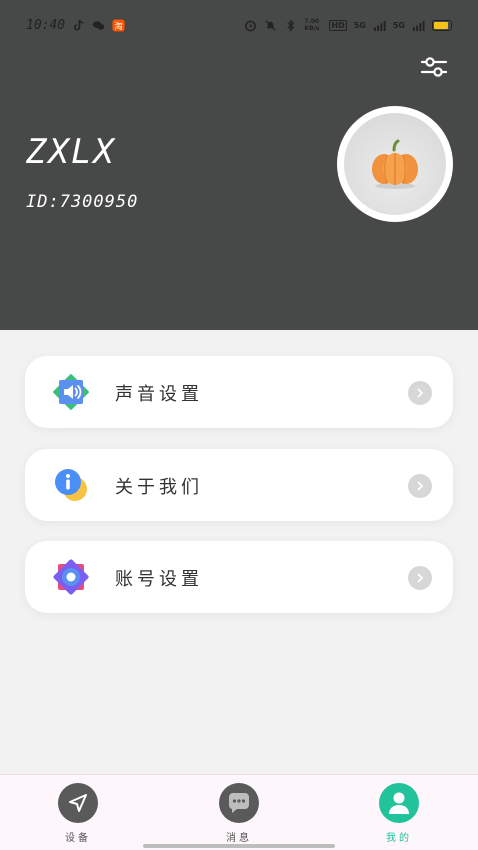  What do you see at coordinates (291, 25) in the screenshot?
I see `bluetooth-icon` at bounding box center [291, 25].